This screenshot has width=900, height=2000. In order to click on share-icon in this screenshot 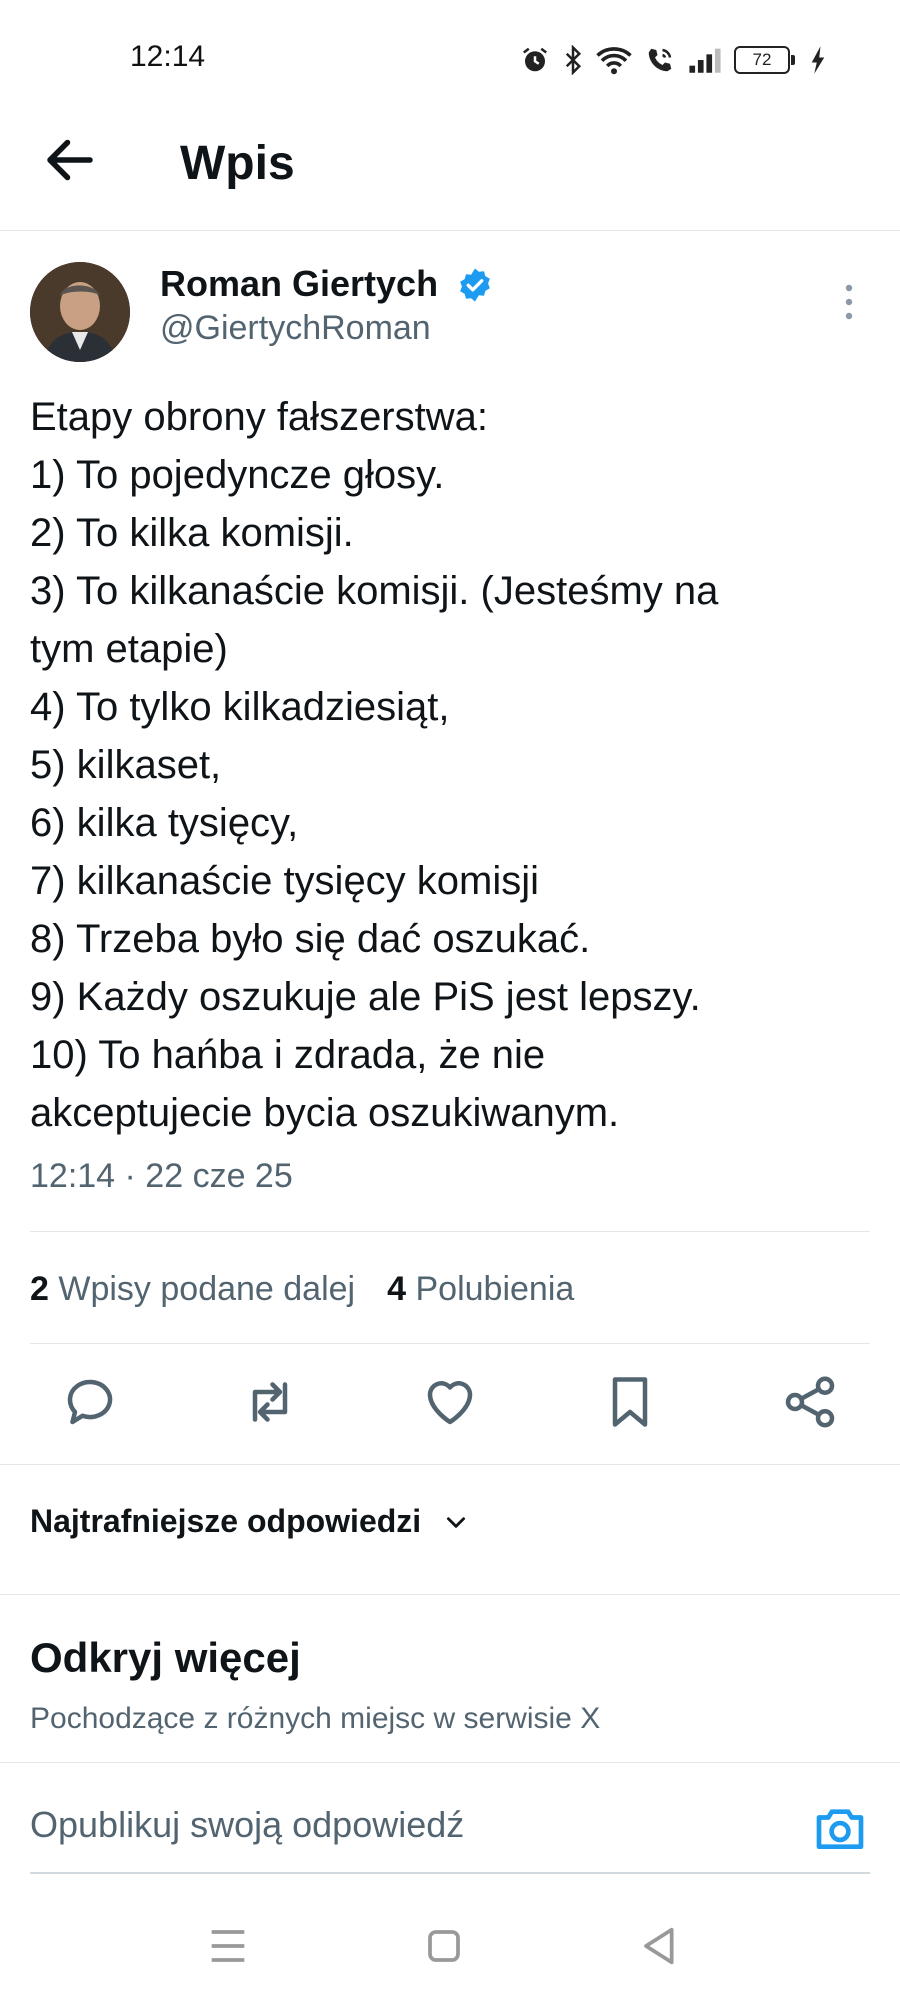, I will do `click(810, 1402)`.